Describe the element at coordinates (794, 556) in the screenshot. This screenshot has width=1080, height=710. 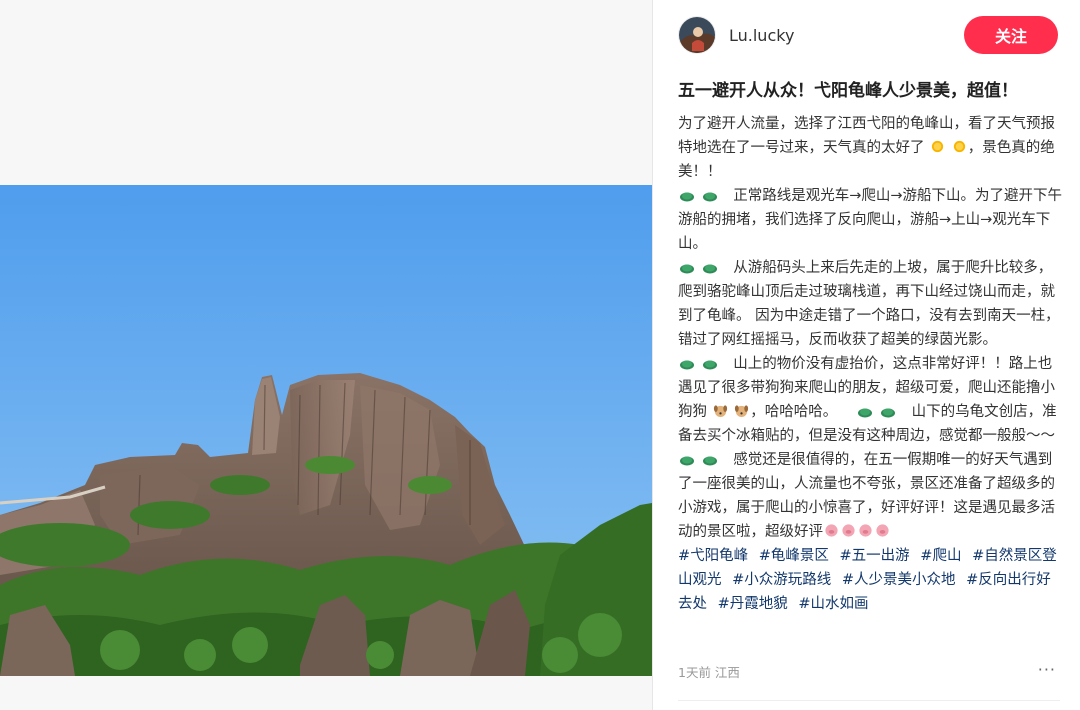
I see `tag-link: #龟峰景区` at that location.